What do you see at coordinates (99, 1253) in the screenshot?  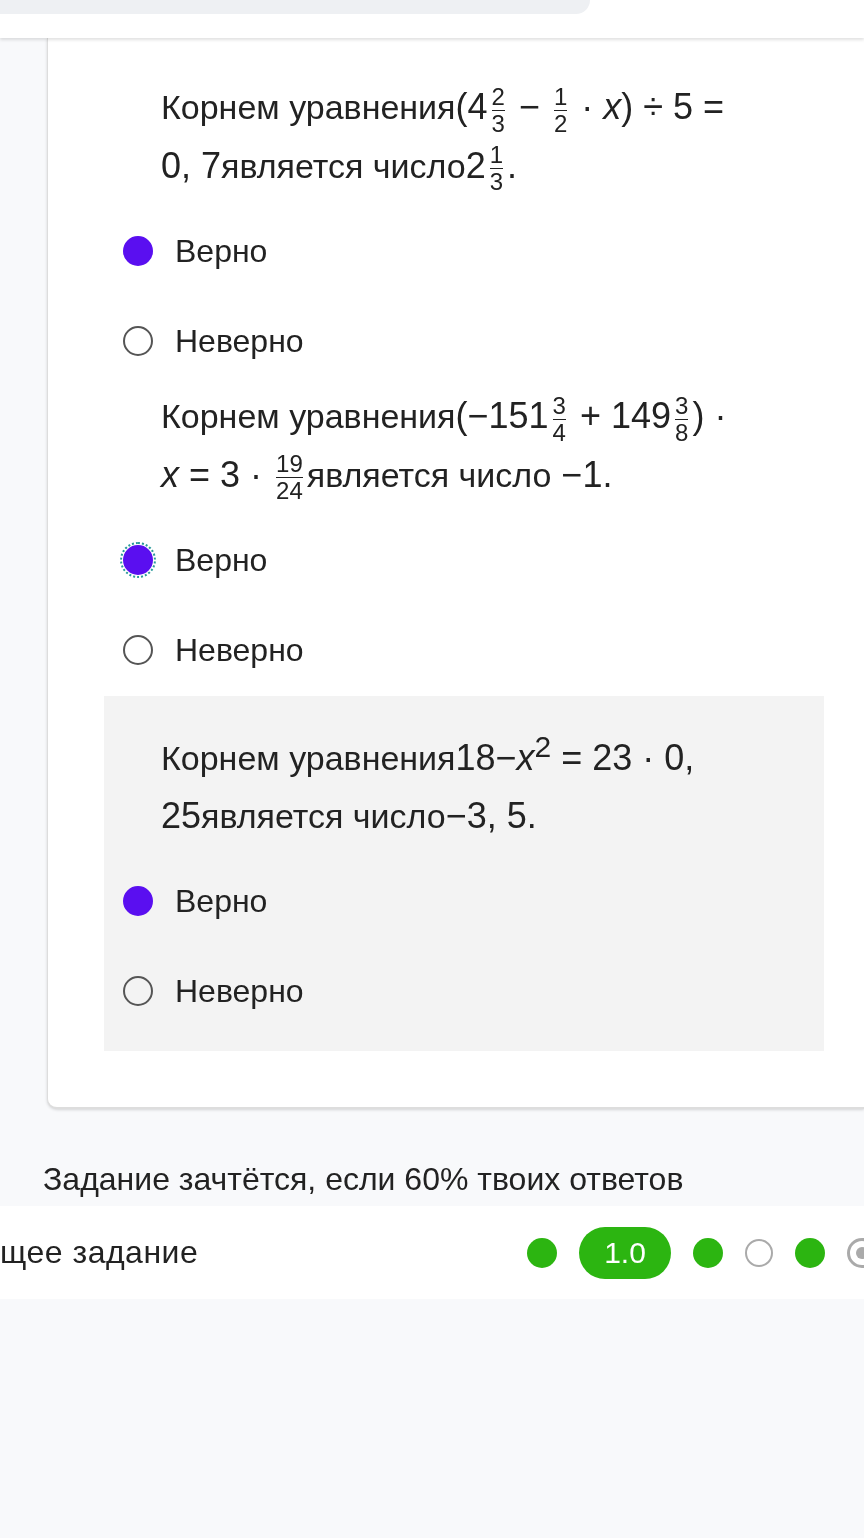 I see `next-task-link: щее задание` at bounding box center [99, 1253].